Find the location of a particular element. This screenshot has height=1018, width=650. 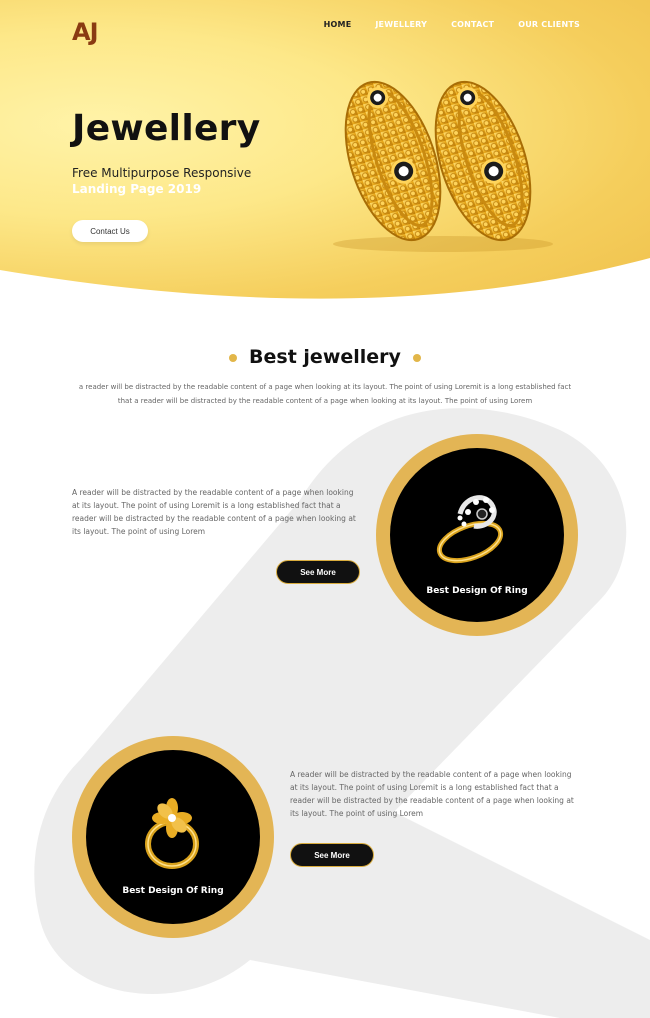

gold-bangles-icon is located at coordinates (443, 166).